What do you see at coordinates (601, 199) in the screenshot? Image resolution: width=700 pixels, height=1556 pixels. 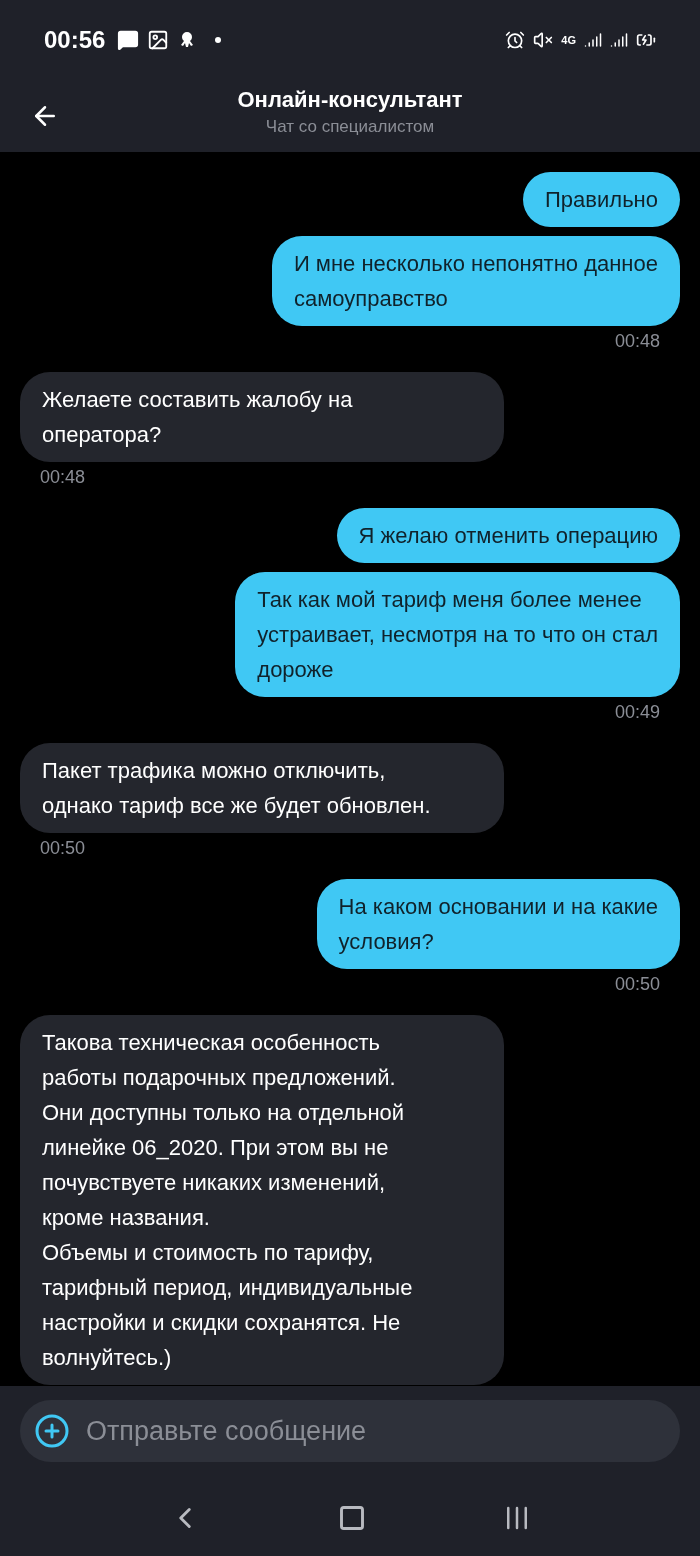 I see `sent-message: Правильно` at bounding box center [601, 199].